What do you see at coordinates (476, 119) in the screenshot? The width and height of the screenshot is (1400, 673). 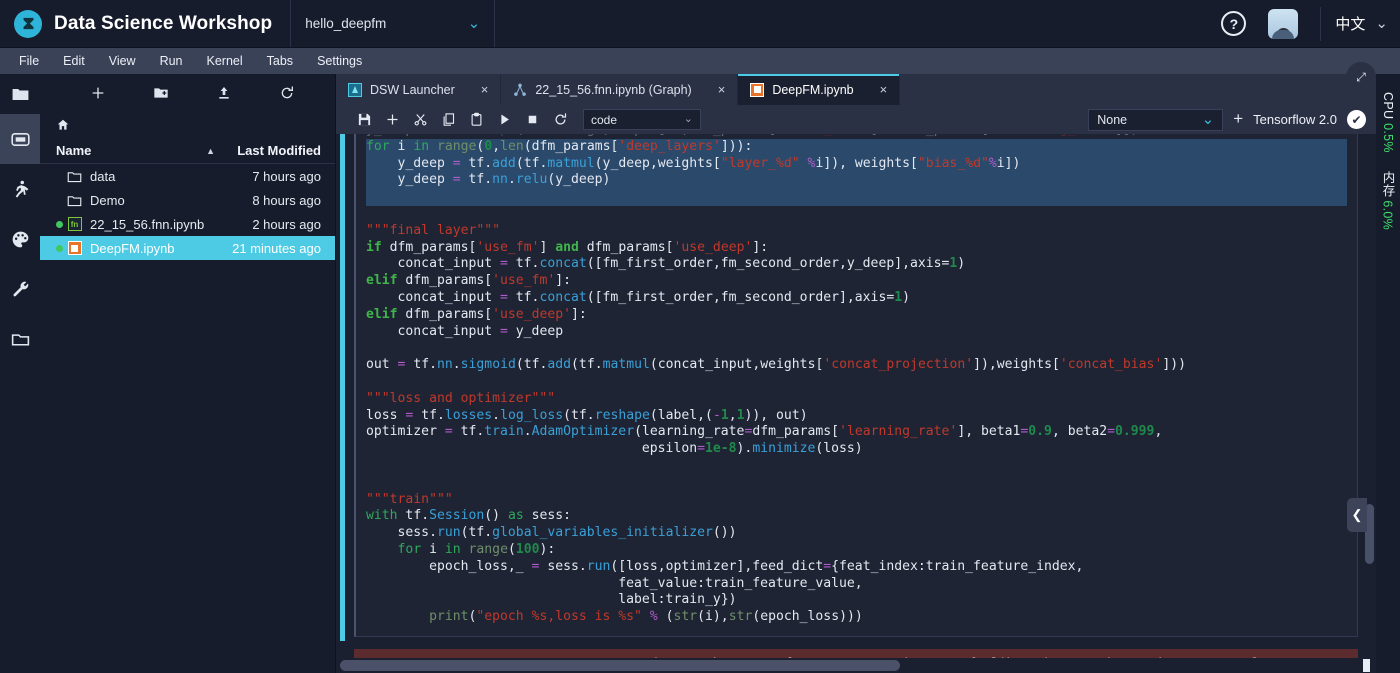 I see `paste-icon` at bounding box center [476, 119].